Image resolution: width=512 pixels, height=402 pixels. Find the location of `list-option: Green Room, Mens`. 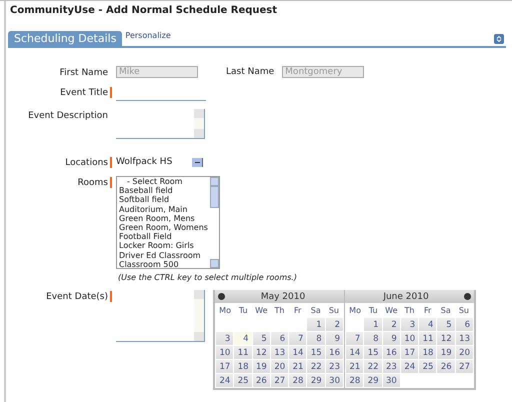

list-option: Green Room, Mens is located at coordinates (163, 219).